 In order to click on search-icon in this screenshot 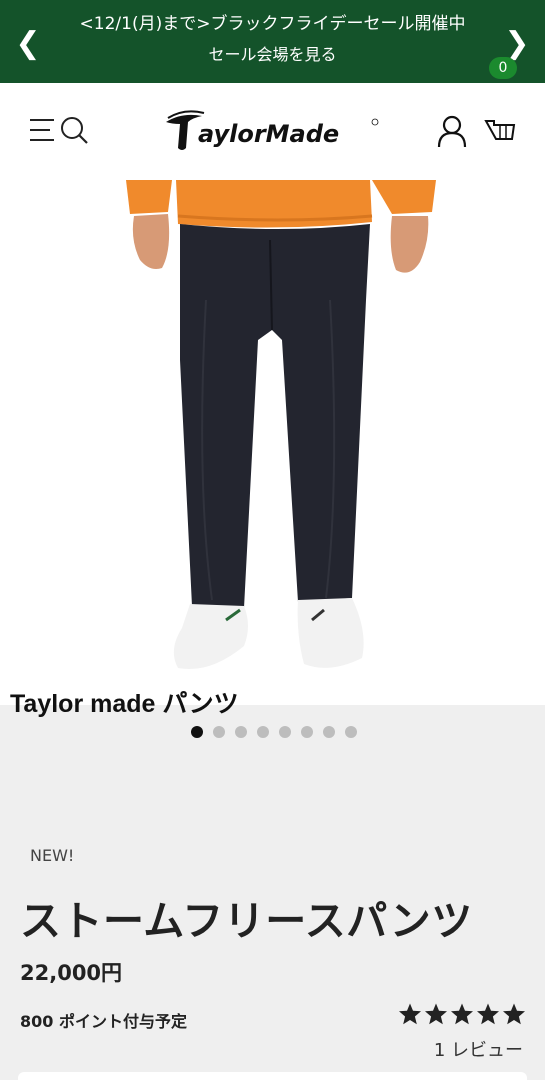, I will do `click(74, 130)`.